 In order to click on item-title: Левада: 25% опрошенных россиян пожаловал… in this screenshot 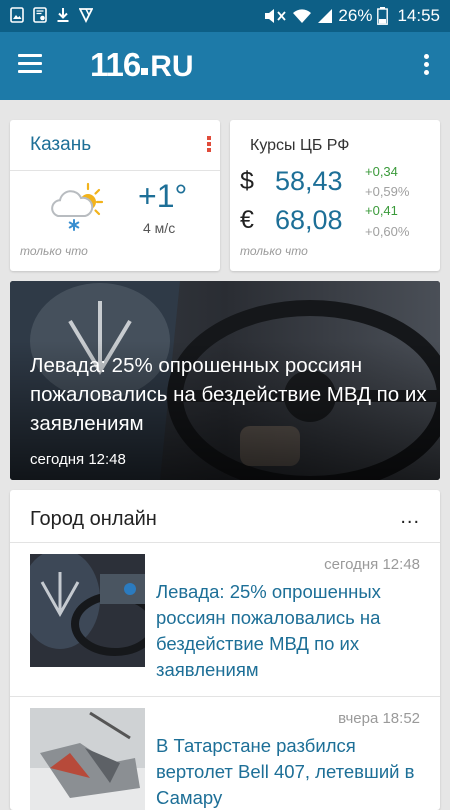, I will do `click(291, 631)`.